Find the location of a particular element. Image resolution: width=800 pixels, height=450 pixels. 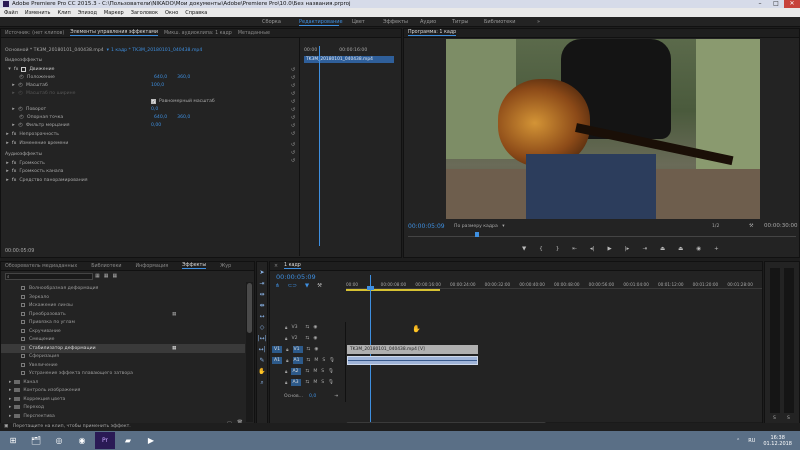

tab-audio-clip-mixer: Микш. аудиоклипа: 1 кадр is located at coordinates (198, 33).